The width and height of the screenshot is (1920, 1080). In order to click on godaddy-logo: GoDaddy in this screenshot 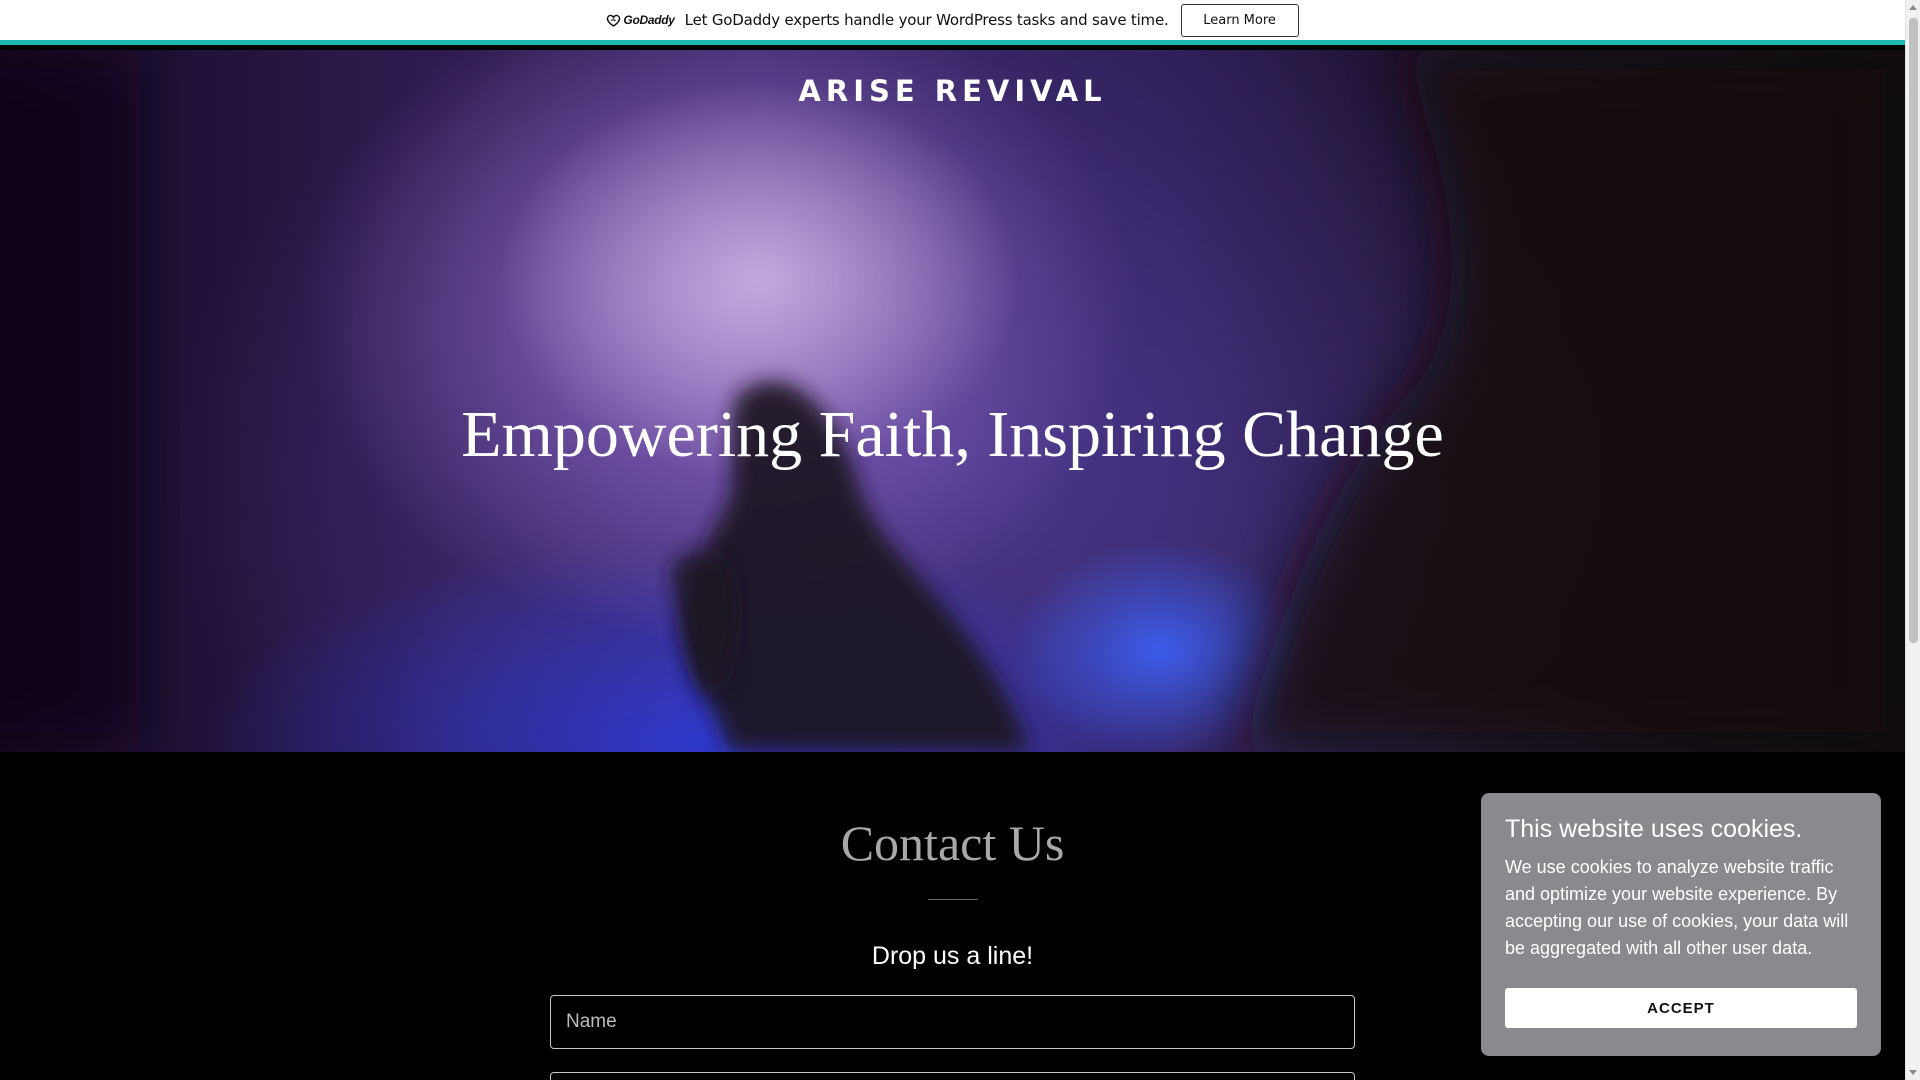, I will do `click(640, 20)`.